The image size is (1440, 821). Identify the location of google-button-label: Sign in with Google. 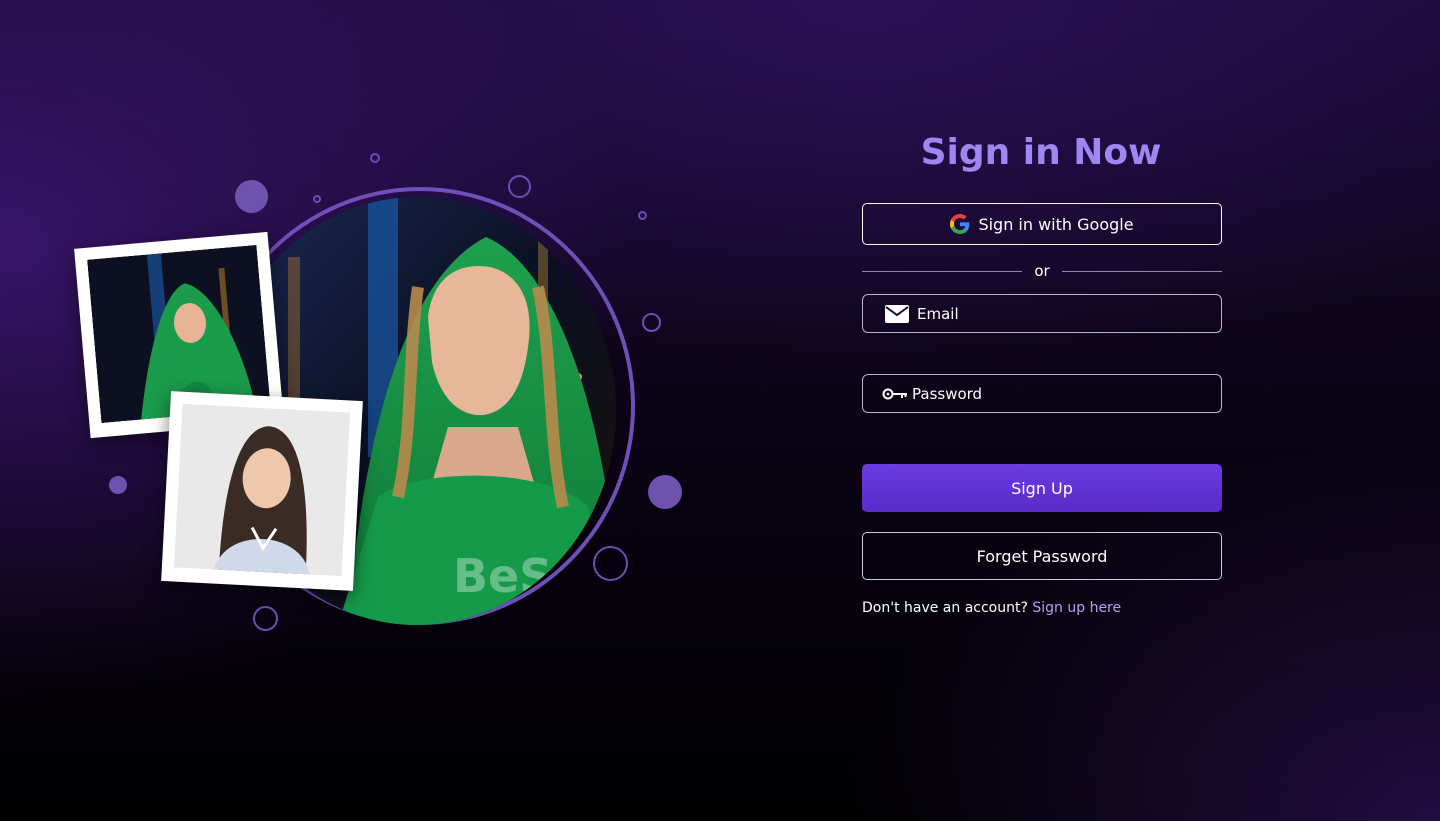
(1056, 224).